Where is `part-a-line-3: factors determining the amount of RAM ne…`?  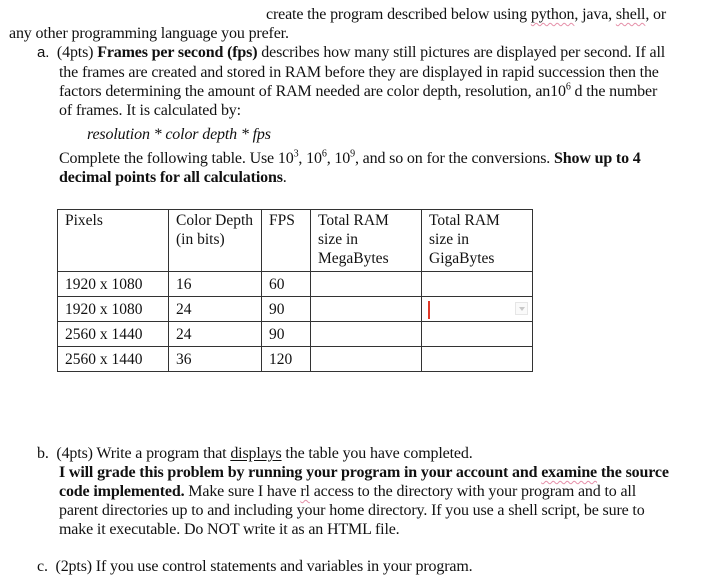
part-a-line-3: factors determining the amount of RAM ne… is located at coordinates (358, 92).